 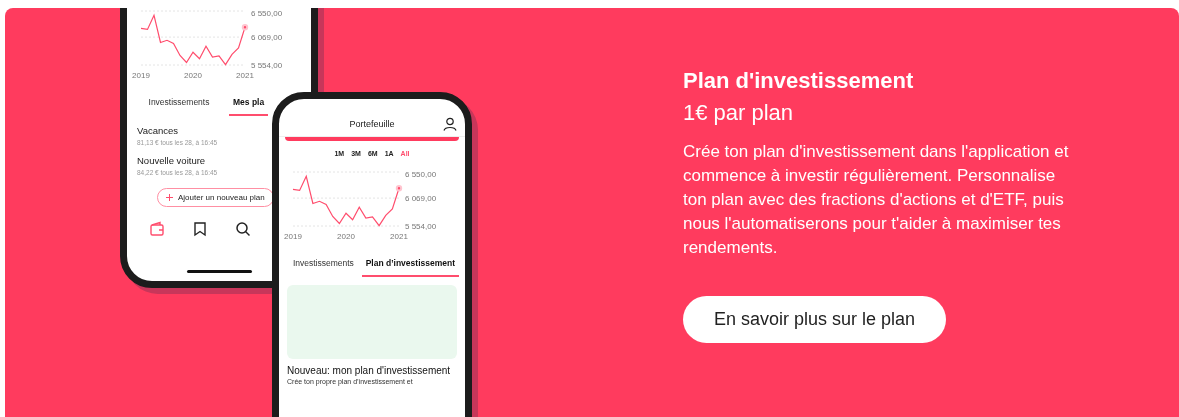 I want to click on card-title: Nouveau: mon plan d'investissement, so click(x=369, y=370).